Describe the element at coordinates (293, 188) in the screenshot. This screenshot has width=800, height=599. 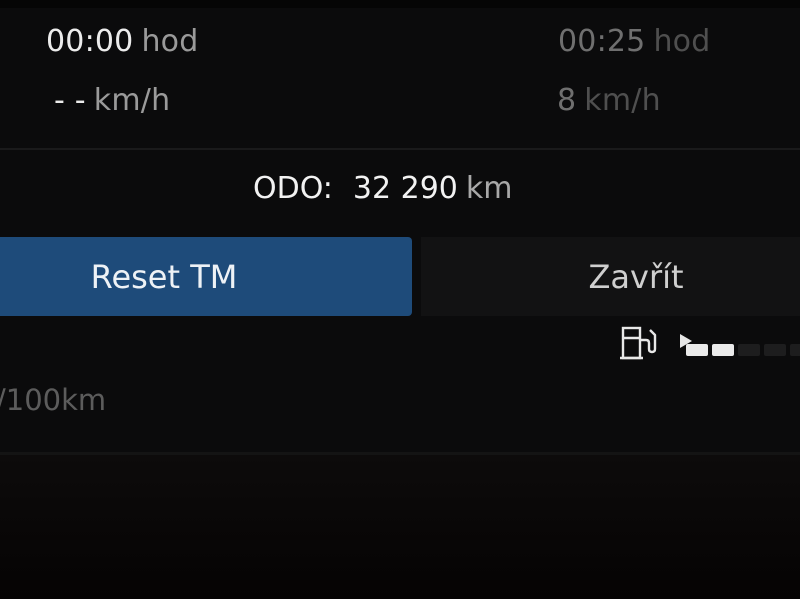
I see `odometer-label: ODO:` at that location.